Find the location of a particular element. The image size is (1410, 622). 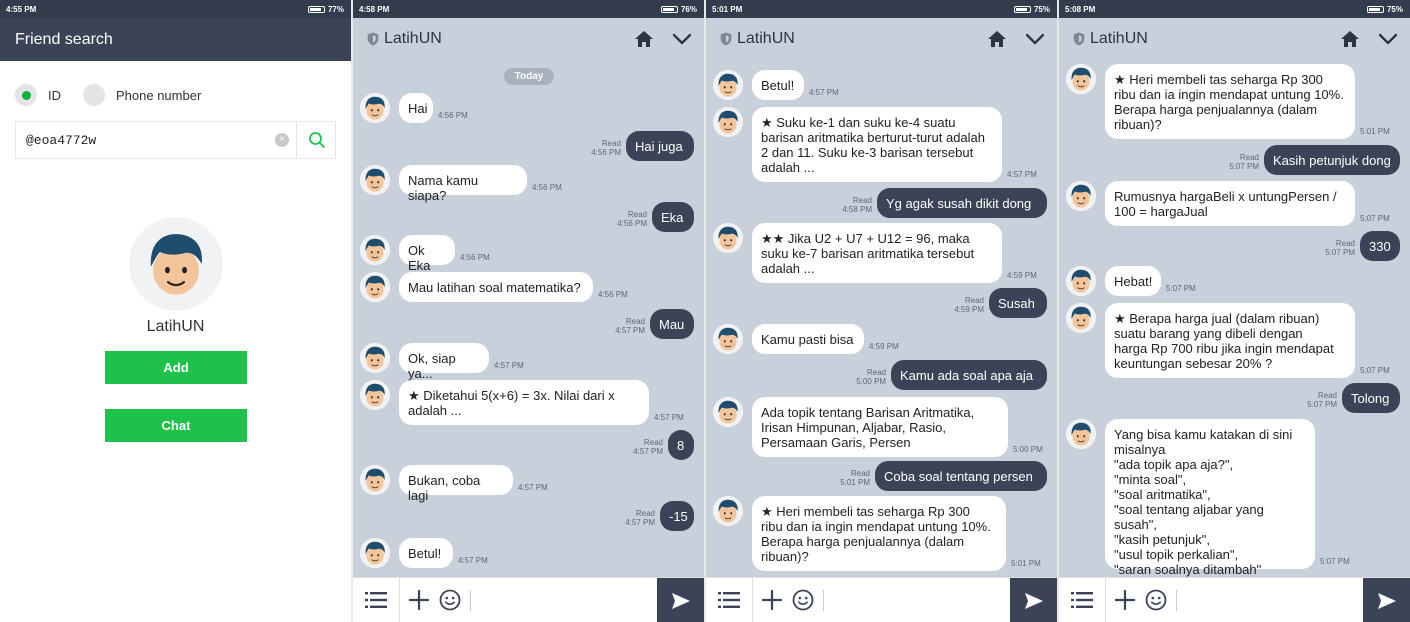

outgoing-message-bubble: Kamu ada soal apa aja is located at coordinates (969, 375).